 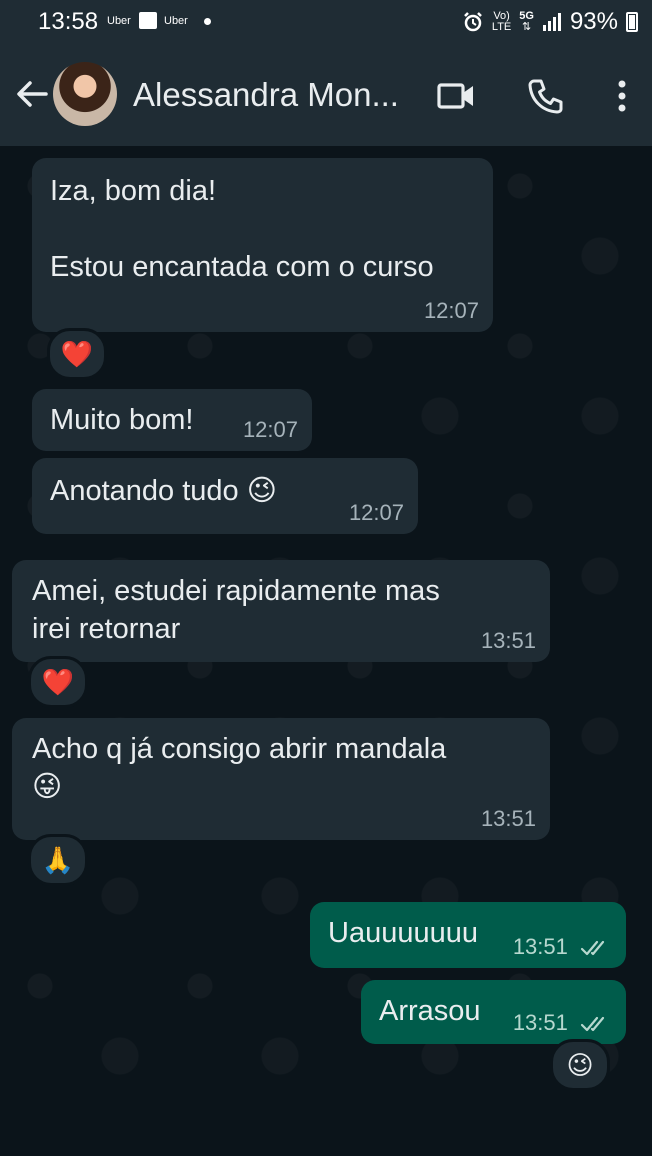 I want to click on battery-percent: 93%, so click(x=593, y=21).